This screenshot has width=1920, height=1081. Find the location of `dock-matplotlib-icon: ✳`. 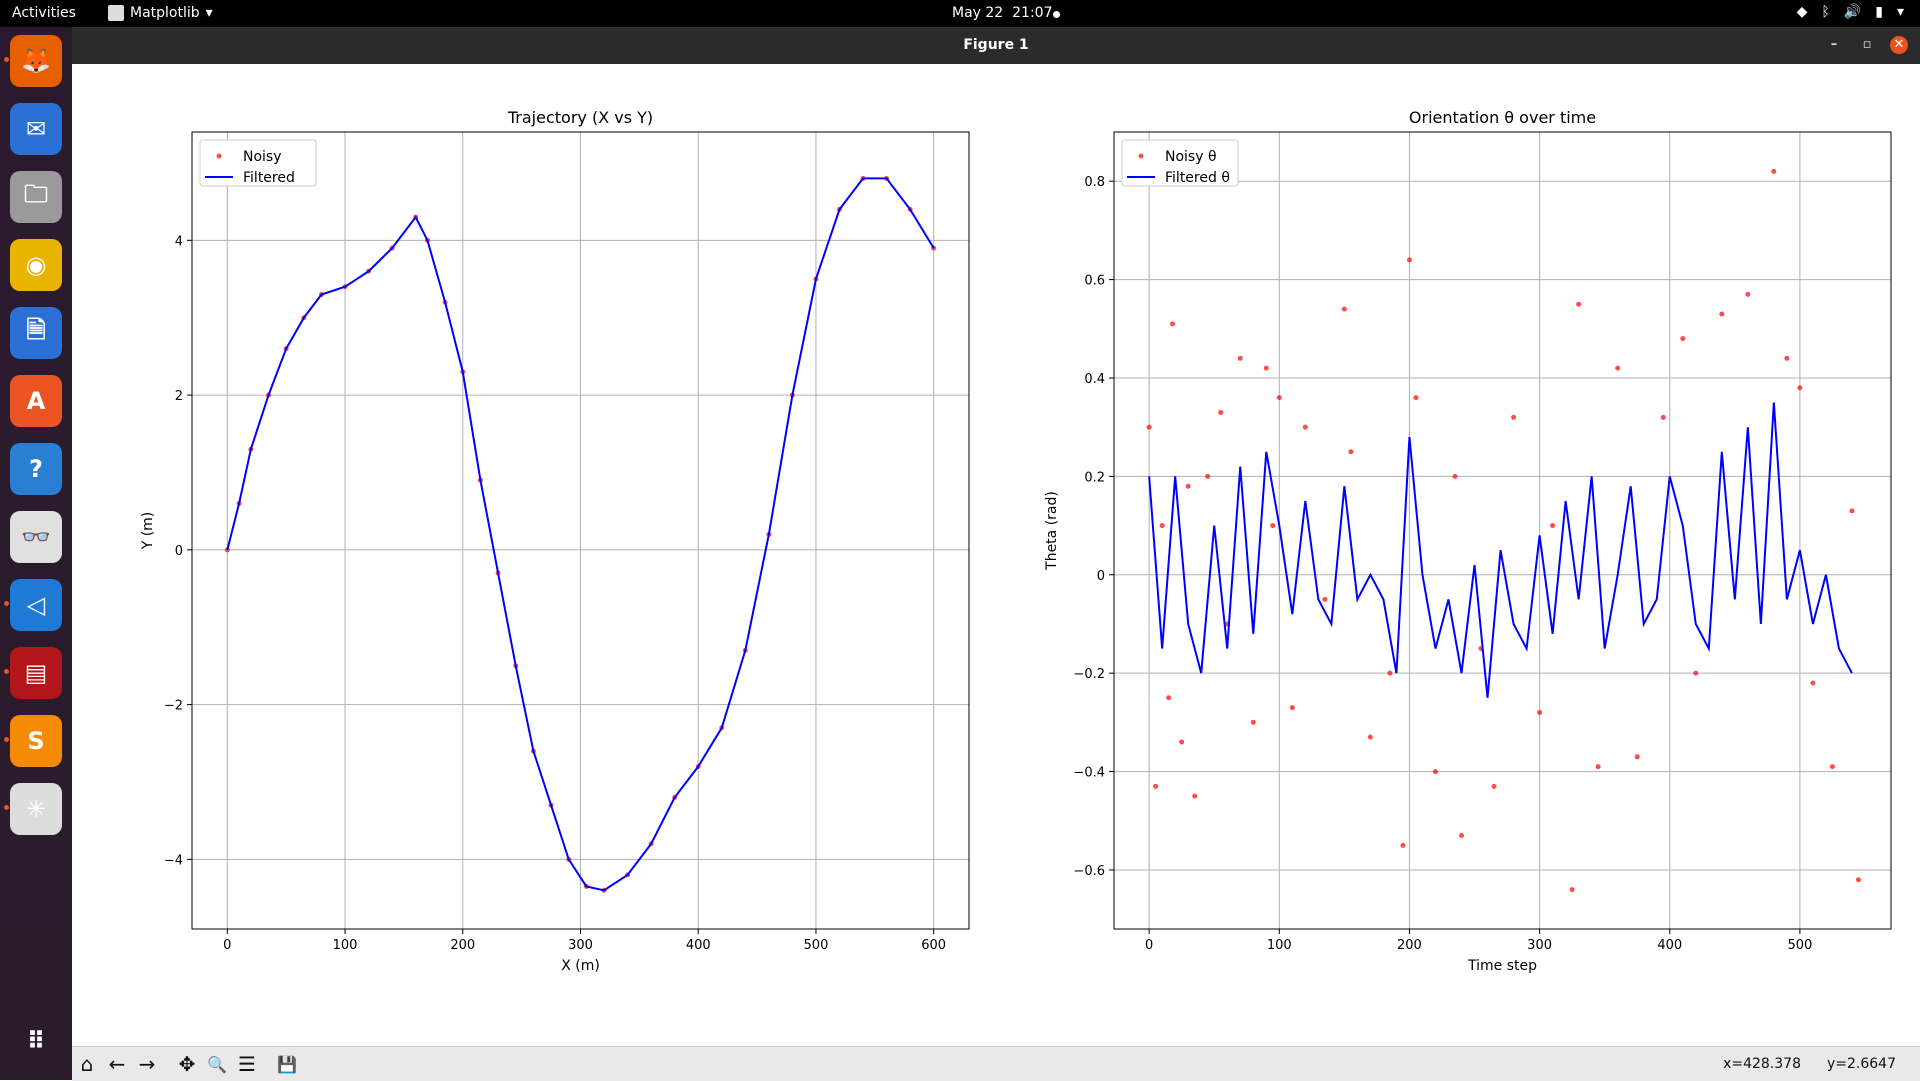

dock-matplotlib-icon: ✳ is located at coordinates (33, 809).